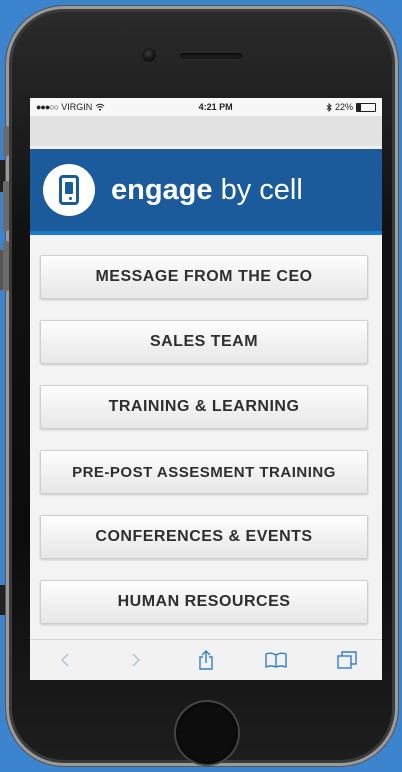 The width and height of the screenshot is (402, 772). I want to click on front-camera, so click(149, 55).